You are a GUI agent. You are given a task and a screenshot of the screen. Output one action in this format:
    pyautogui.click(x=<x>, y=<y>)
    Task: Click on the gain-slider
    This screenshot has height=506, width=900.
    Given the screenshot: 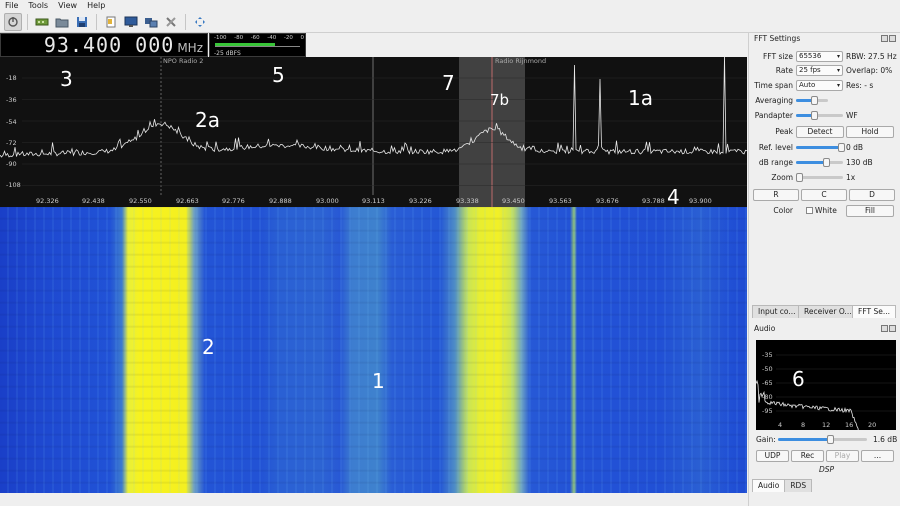 What is the action you would take?
    pyautogui.click(x=822, y=439)
    